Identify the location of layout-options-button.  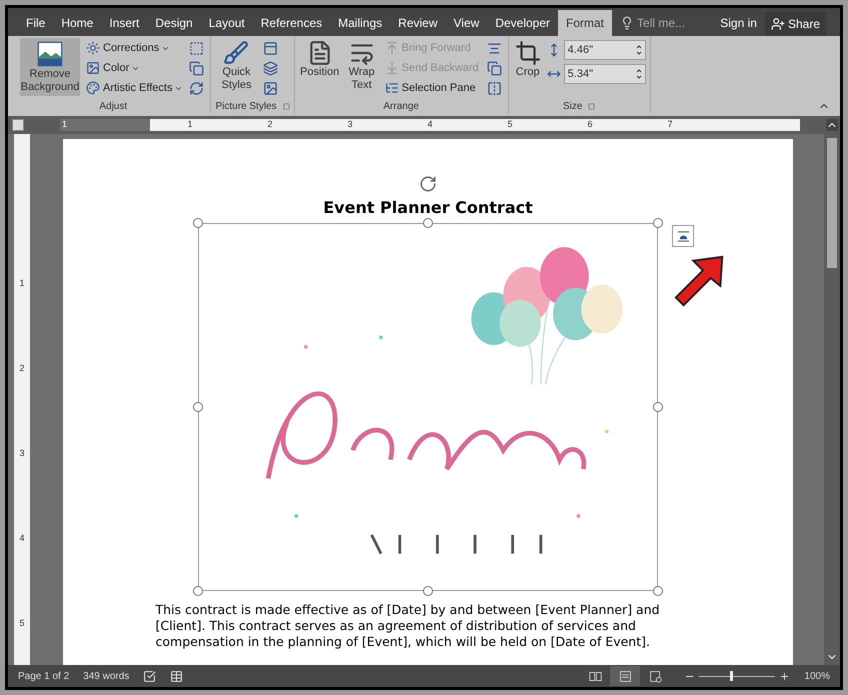
(683, 236).